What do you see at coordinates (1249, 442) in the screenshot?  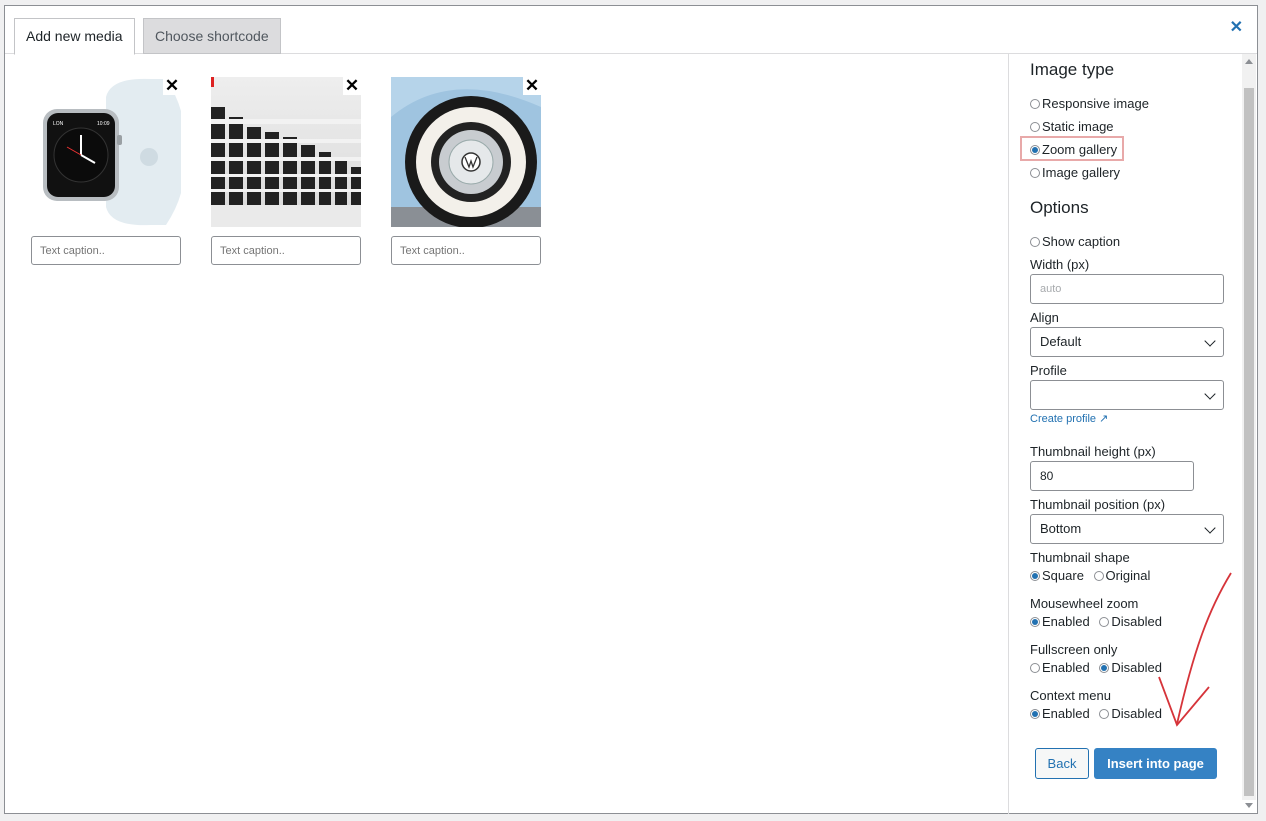 I see `scrollbar-thumb` at bounding box center [1249, 442].